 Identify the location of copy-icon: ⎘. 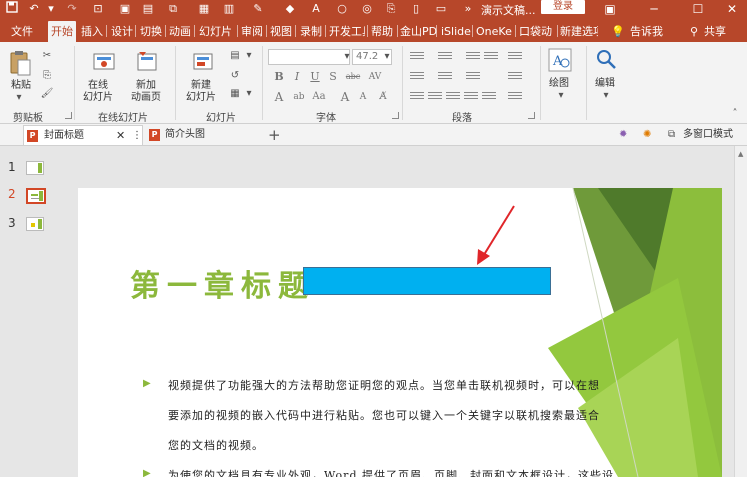
(391, 9).